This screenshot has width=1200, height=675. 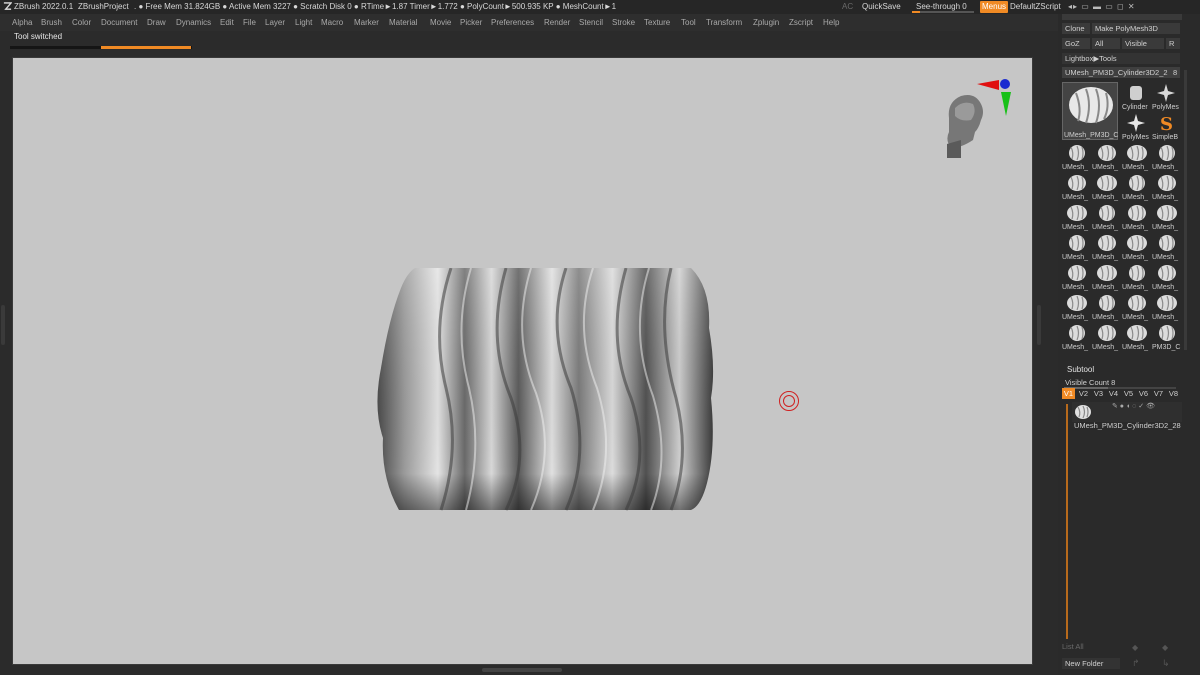 I want to click on menu-item: Preferences, so click(x=512, y=22).